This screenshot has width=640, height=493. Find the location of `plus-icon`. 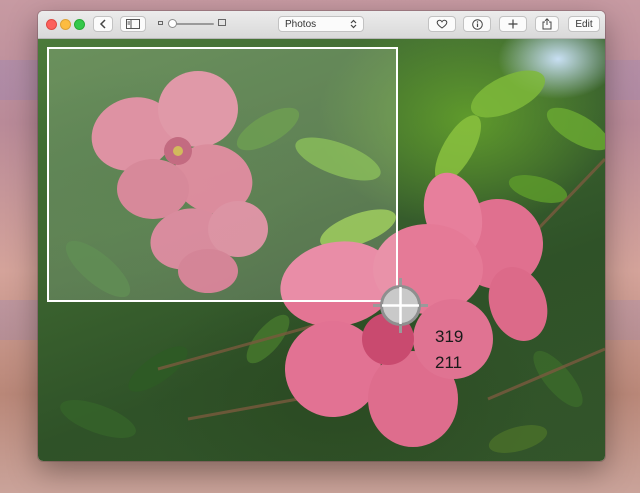

plus-icon is located at coordinates (513, 24).